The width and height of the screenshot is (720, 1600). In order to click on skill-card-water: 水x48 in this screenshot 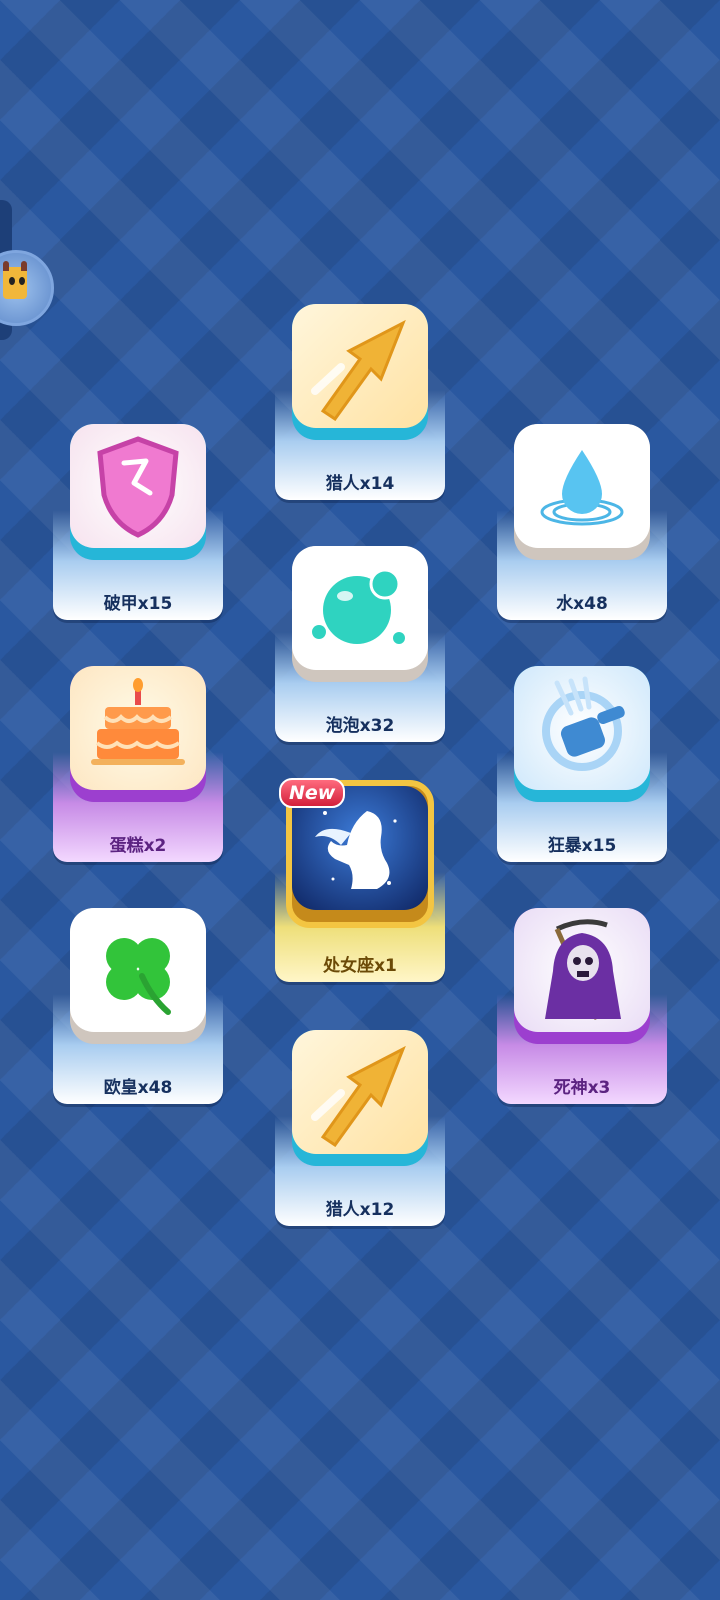, I will do `click(582, 522)`.